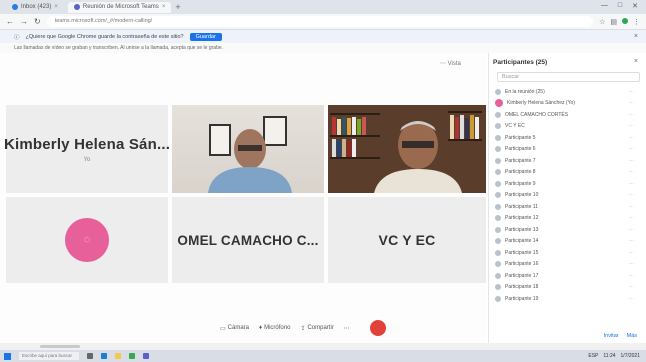 The width and height of the screenshot is (646, 362). I want to click on participant-tile-avatar: ◯, so click(87, 240).